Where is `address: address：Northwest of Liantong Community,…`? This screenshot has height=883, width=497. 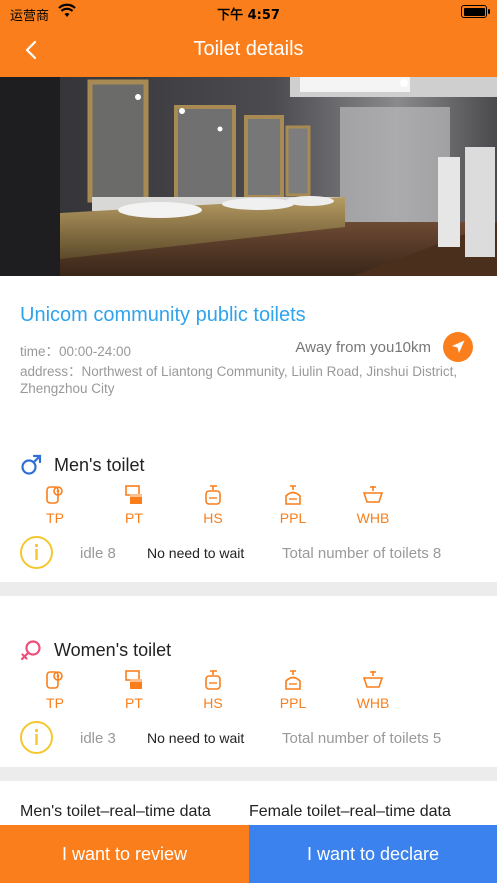
address: address：Northwest of Liantong Community,… is located at coordinates (239, 380).